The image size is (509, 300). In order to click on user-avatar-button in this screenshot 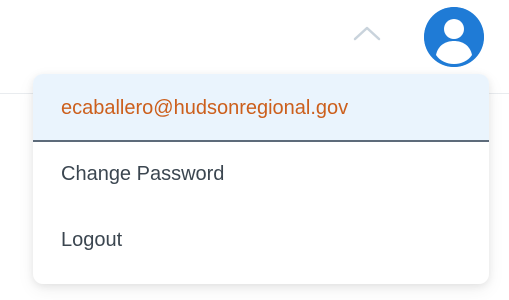, I will do `click(454, 37)`.